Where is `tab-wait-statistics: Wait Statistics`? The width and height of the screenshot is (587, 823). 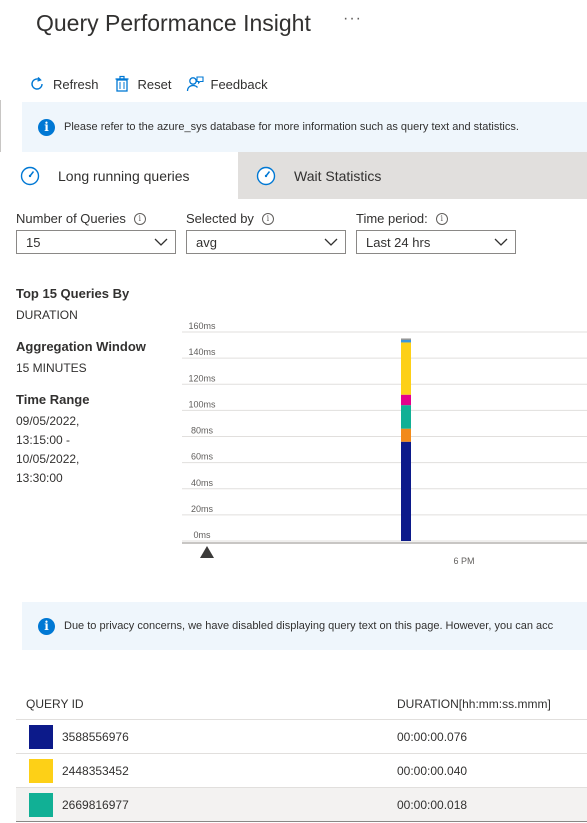
tab-wait-statistics: Wait Statistics is located at coordinates (412, 175).